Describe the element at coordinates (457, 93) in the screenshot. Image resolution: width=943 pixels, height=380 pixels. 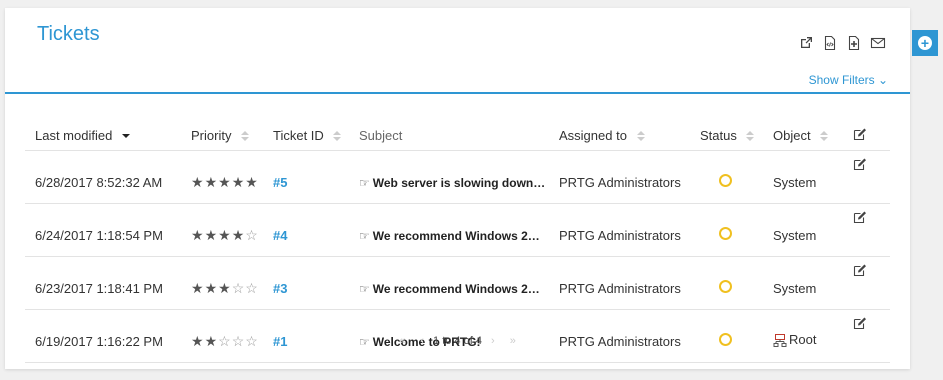
I see `header-divider` at that location.